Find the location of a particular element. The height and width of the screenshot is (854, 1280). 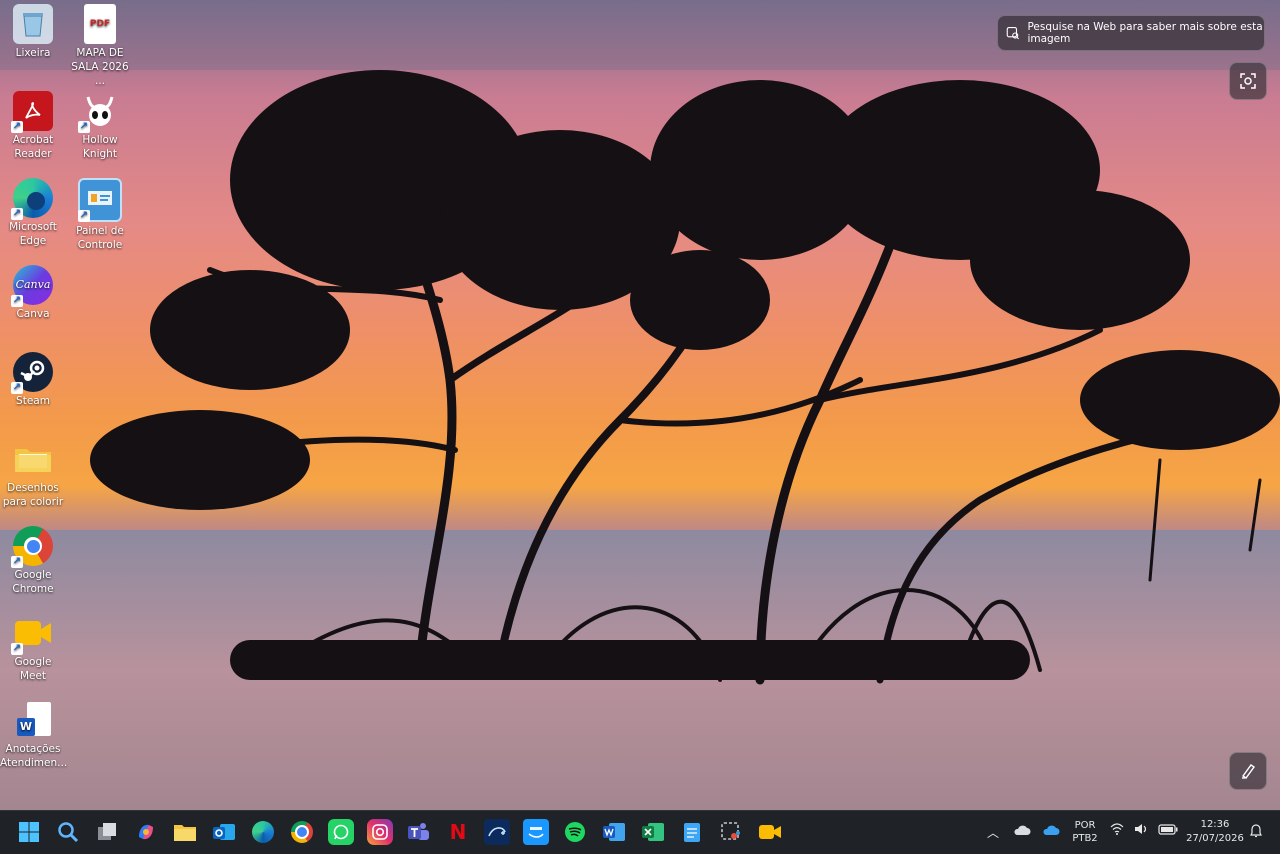

onedrive-business-tray-icon is located at coordinates (1051, 831).